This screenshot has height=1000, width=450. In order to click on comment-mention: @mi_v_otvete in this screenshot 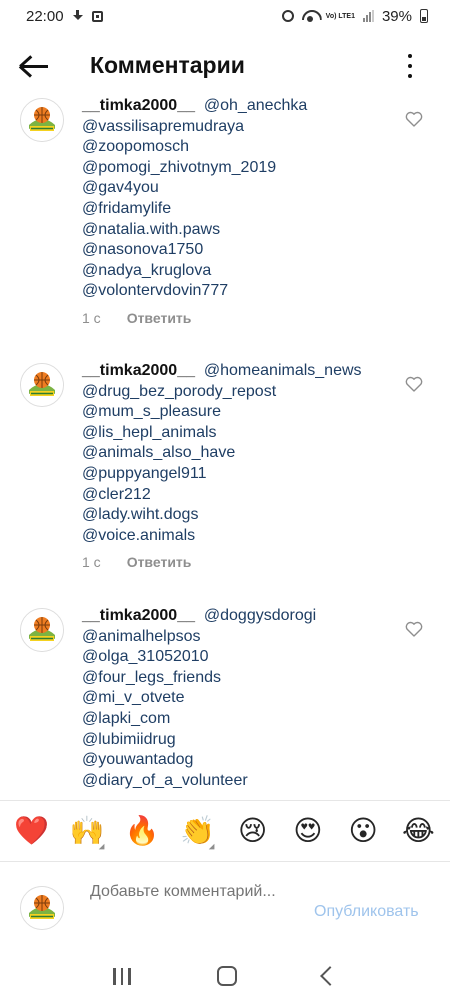, I will do `click(237, 698)`.